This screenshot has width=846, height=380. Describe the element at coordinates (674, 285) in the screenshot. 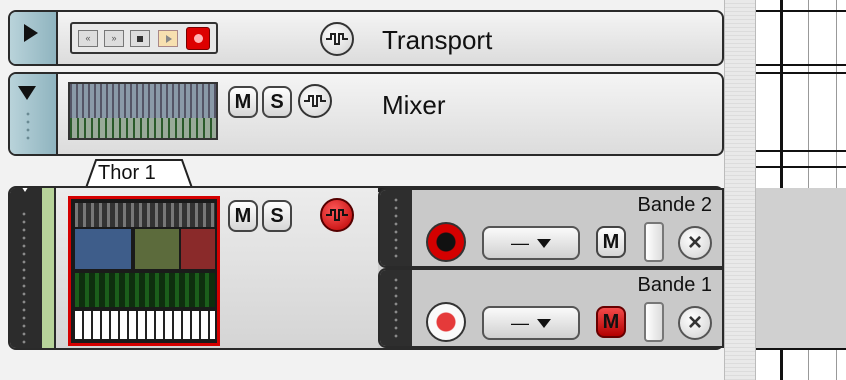

I see `lane-name: Bande 1` at that location.